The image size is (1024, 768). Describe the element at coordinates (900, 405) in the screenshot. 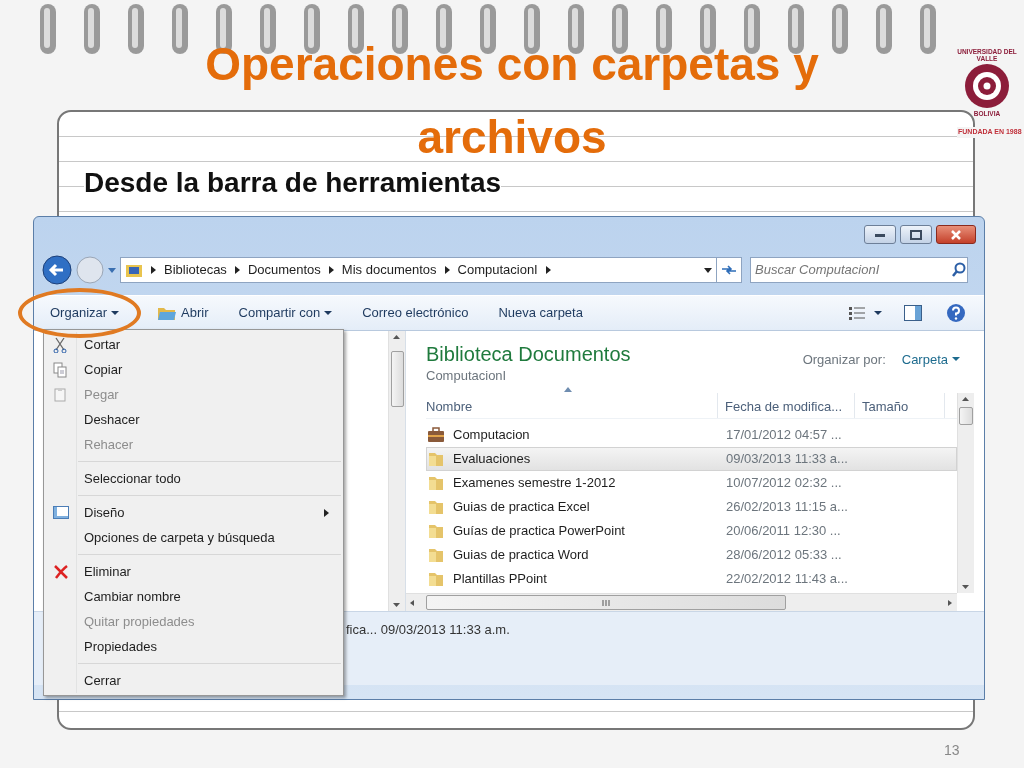

I see `column-header: Tamaño` at that location.